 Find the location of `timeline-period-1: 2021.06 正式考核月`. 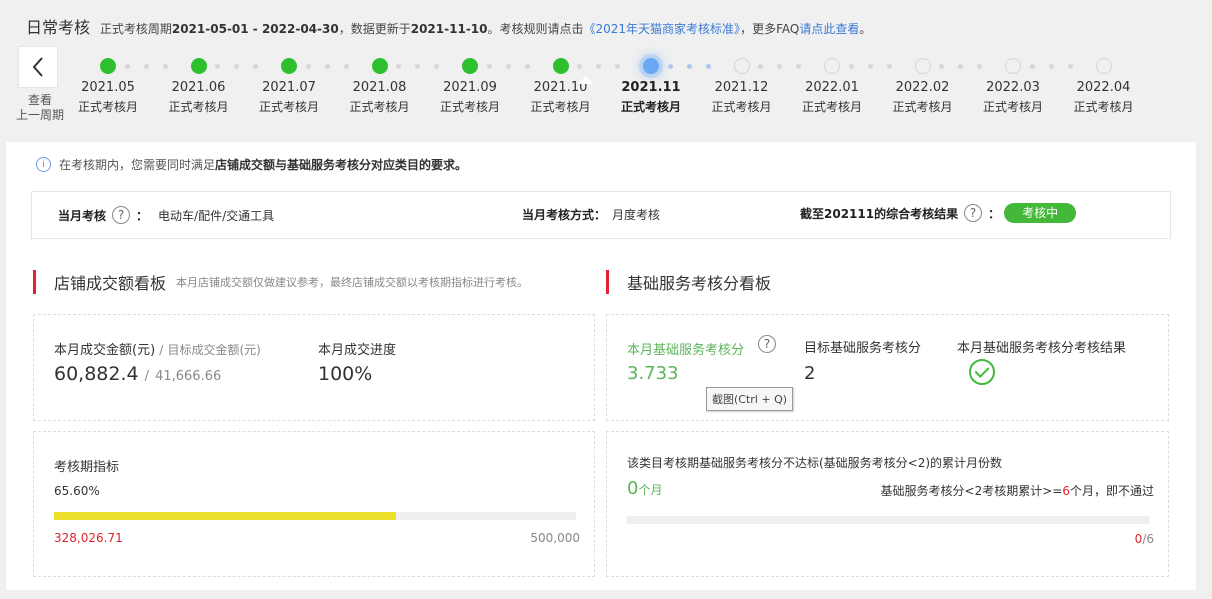

timeline-period-1: 2021.06 正式考核月 is located at coordinates (199, 85).